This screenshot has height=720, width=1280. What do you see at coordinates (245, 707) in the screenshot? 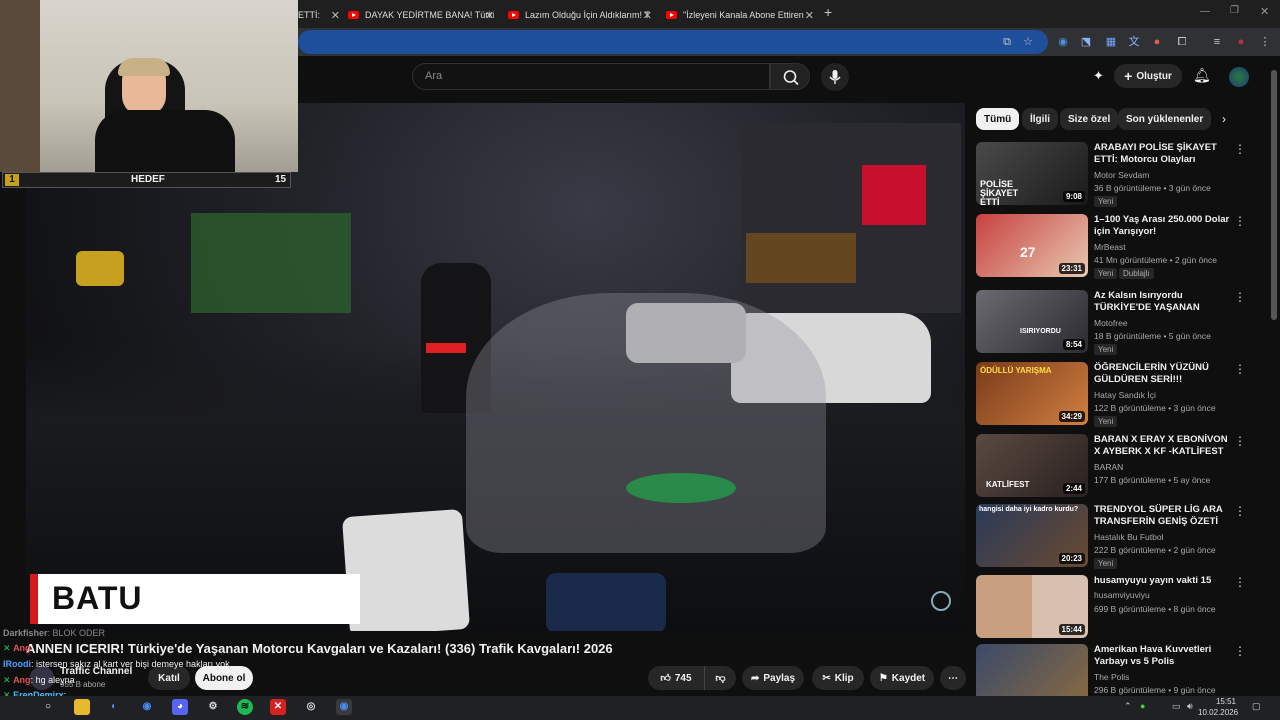
I see `spotify-icon: ≋` at bounding box center [245, 707].